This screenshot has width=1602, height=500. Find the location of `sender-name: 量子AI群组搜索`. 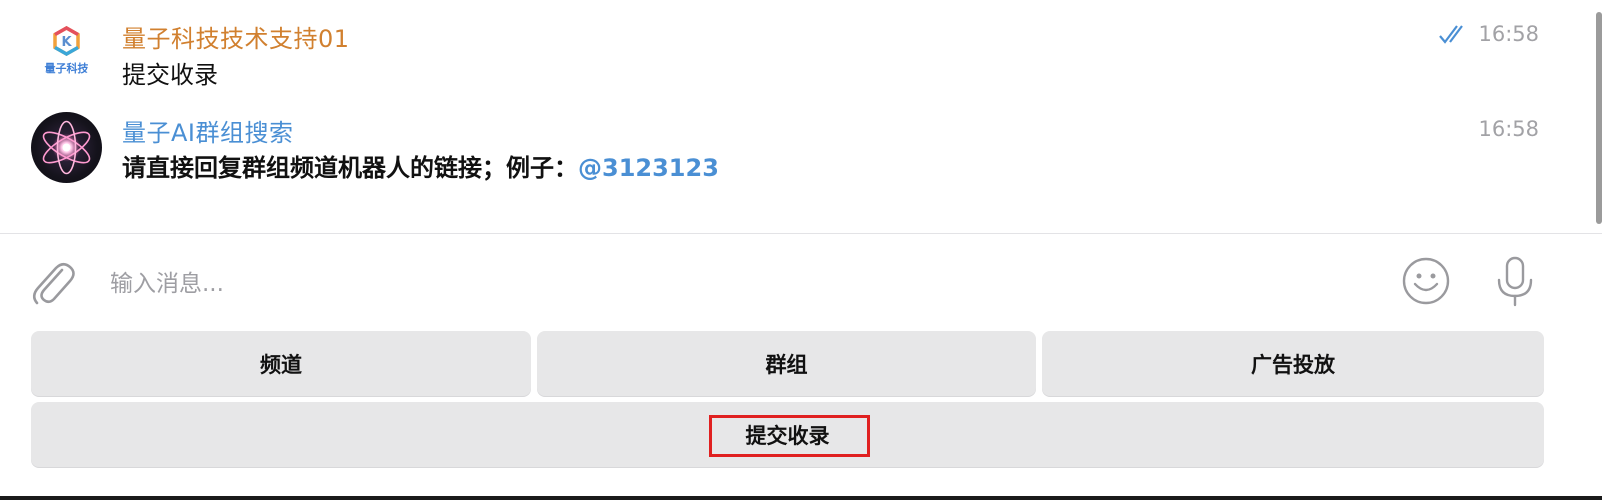

sender-name: 量子AI群组搜索 is located at coordinates (208, 130).